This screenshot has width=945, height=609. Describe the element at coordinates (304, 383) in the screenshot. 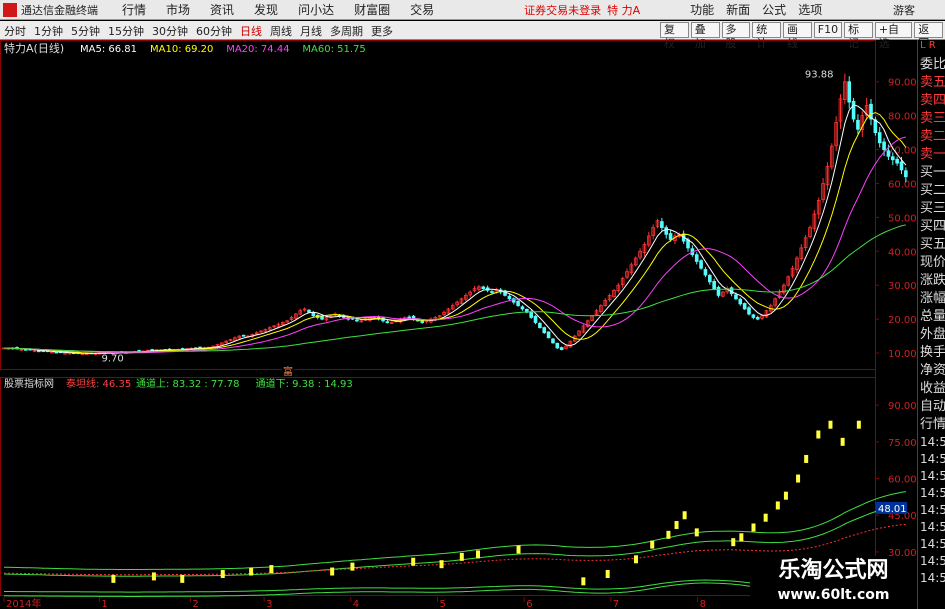

I see `indicator-value-2: 通道下: 9.38 : 14.93` at that location.